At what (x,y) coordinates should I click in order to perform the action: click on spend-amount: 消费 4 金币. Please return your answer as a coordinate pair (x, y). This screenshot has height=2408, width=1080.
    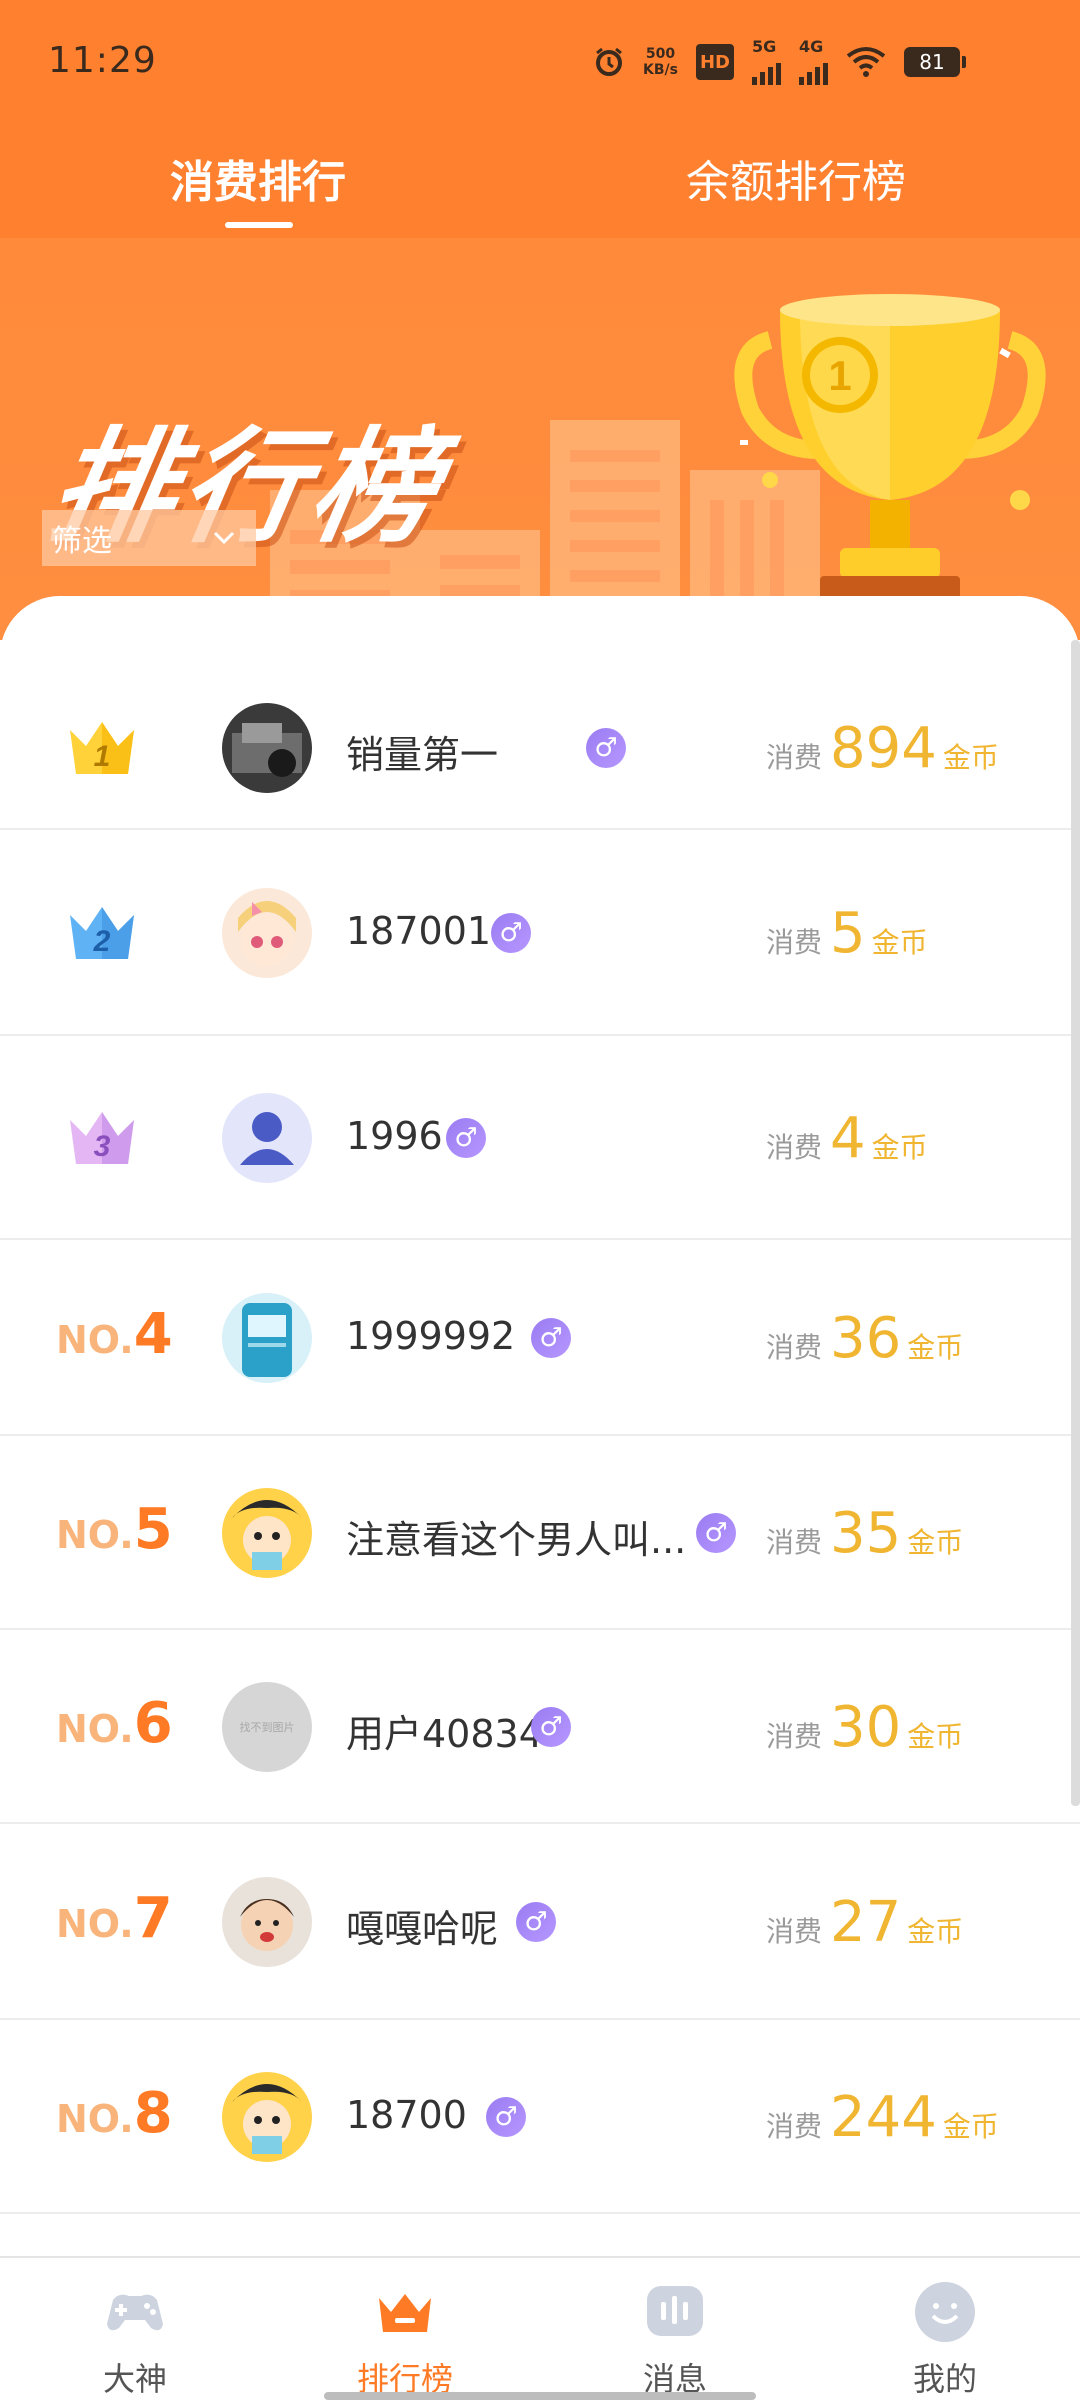
    Looking at the image, I should click on (847, 1138).